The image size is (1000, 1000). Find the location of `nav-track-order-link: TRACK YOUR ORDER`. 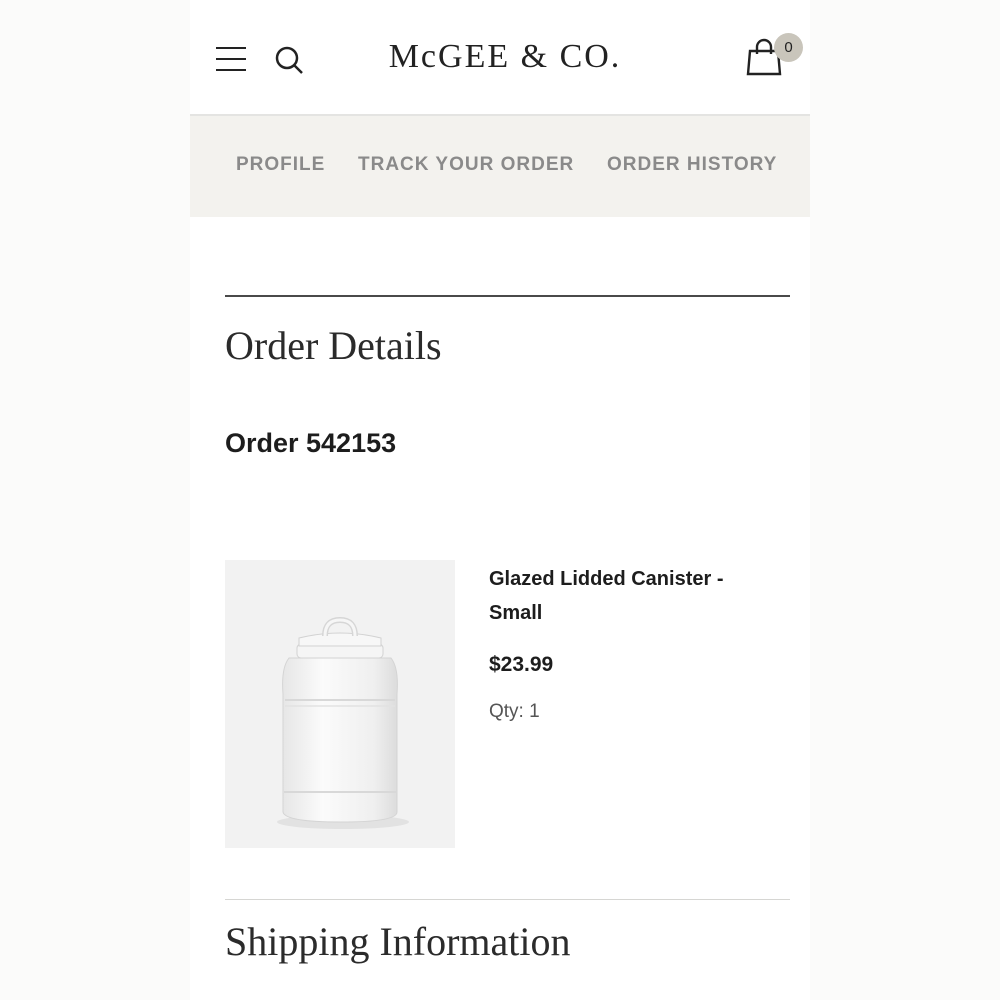

nav-track-order-link: TRACK YOUR ORDER is located at coordinates (466, 165).